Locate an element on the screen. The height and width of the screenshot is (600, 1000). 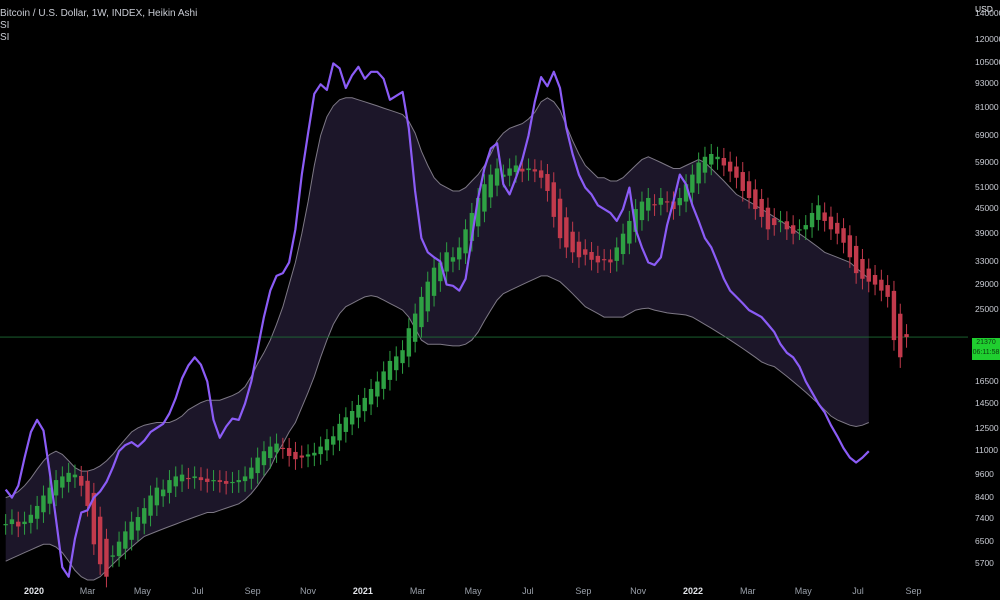
price-tick-label: 25000 is located at coordinates (987, 309).